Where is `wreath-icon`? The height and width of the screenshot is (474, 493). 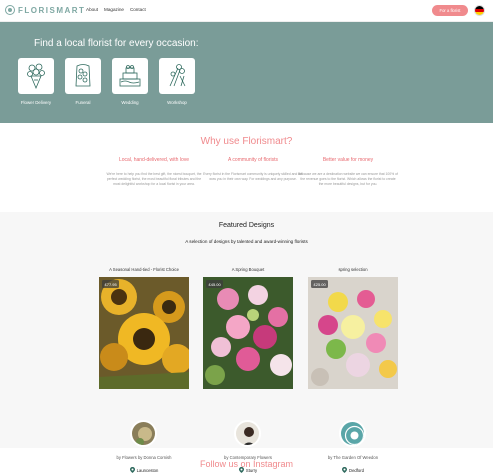
wreath-icon is located at coordinates (83, 75).